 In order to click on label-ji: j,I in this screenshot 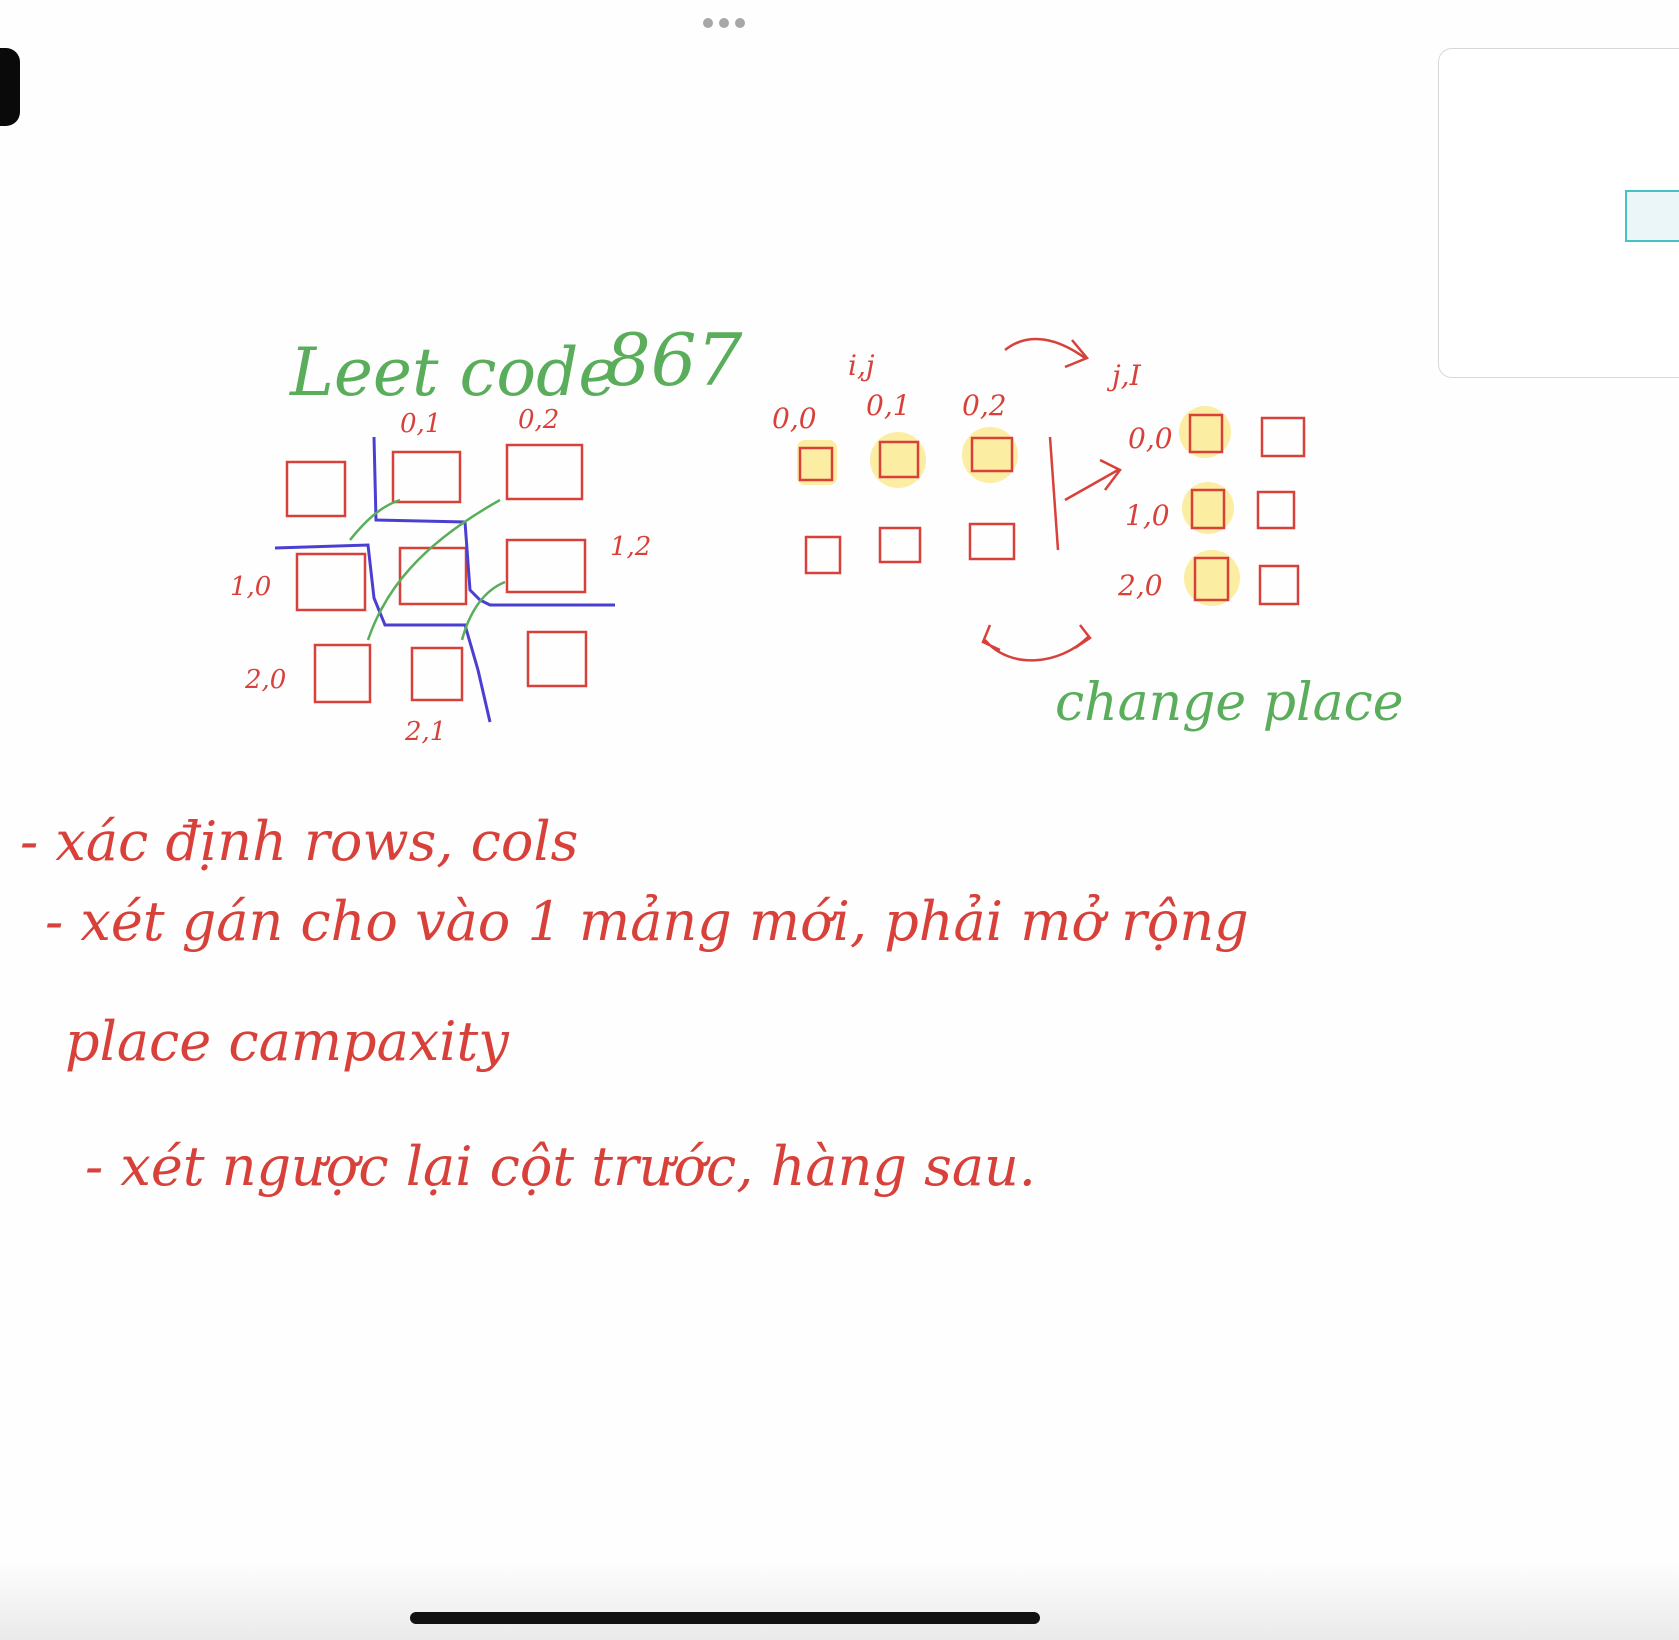, I will do `click(1124, 375)`.